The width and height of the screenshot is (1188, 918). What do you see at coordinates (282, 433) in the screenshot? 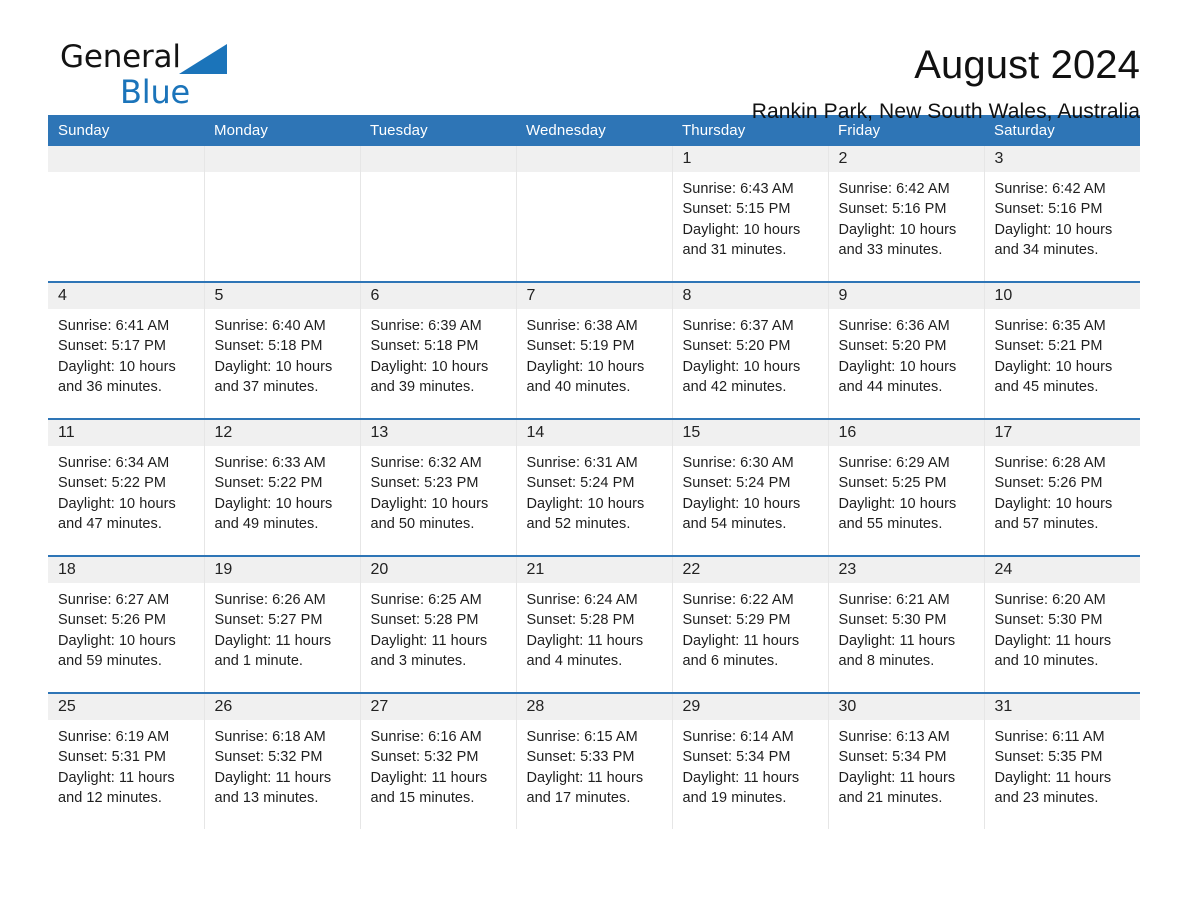
I see `day-number-band: 12` at bounding box center [282, 433].